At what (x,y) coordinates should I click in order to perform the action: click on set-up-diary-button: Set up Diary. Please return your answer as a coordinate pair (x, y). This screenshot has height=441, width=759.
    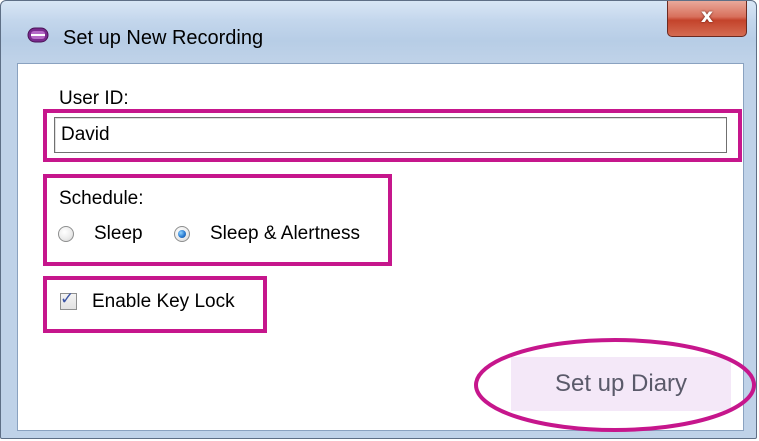
    Looking at the image, I should click on (621, 384).